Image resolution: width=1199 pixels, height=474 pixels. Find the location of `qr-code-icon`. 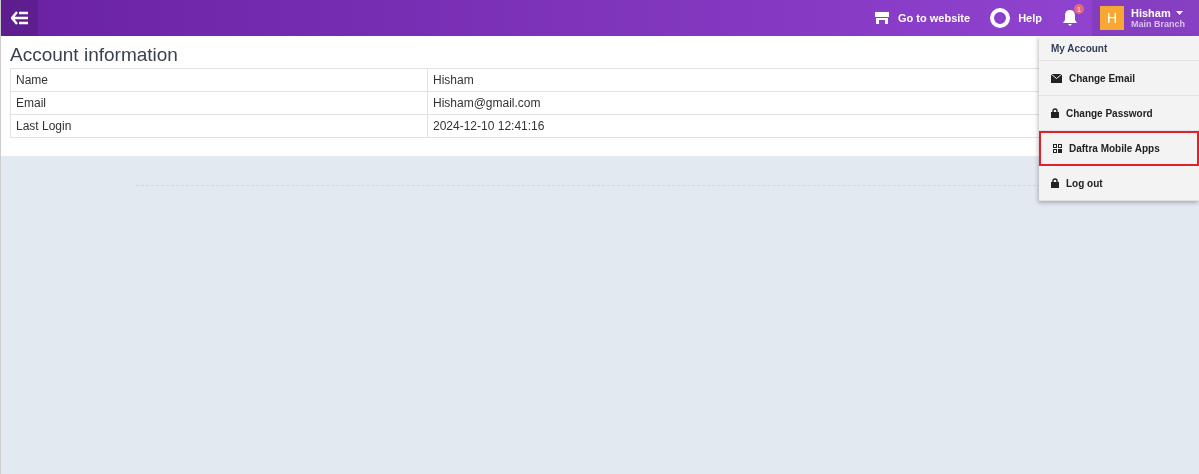

qr-code-icon is located at coordinates (1057, 148).